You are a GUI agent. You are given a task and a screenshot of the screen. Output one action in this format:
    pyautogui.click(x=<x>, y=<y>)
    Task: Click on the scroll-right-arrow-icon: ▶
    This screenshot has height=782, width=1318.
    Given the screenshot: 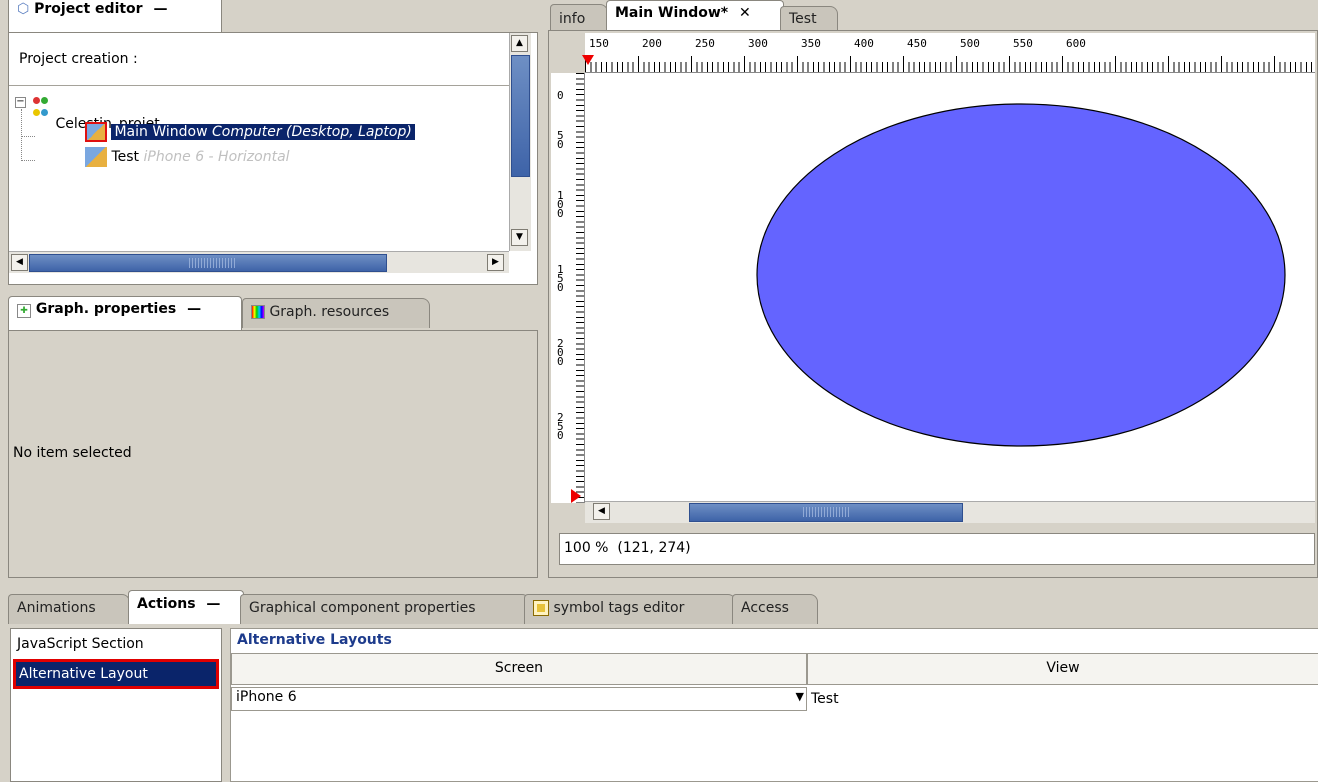 What is the action you would take?
    pyautogui.click(x=495, y=262)
    